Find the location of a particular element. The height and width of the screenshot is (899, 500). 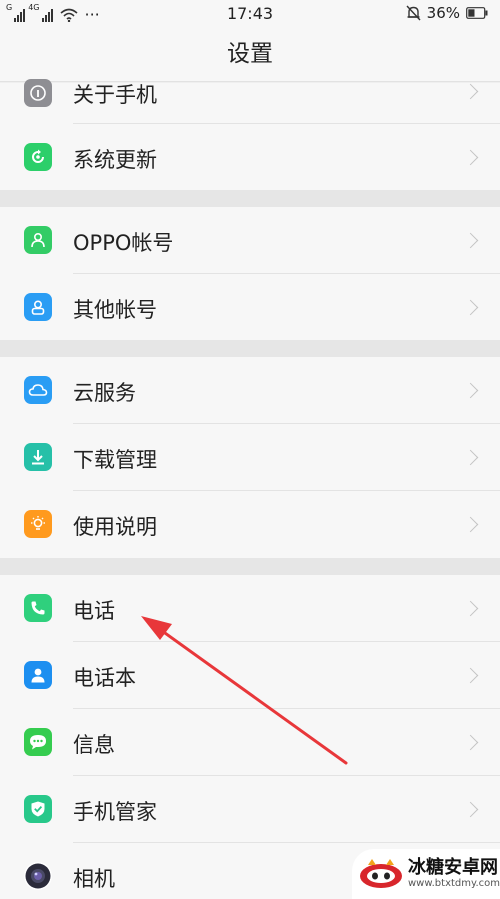

settings-item-label: 使用说明 is located at coordinates (115, 527).